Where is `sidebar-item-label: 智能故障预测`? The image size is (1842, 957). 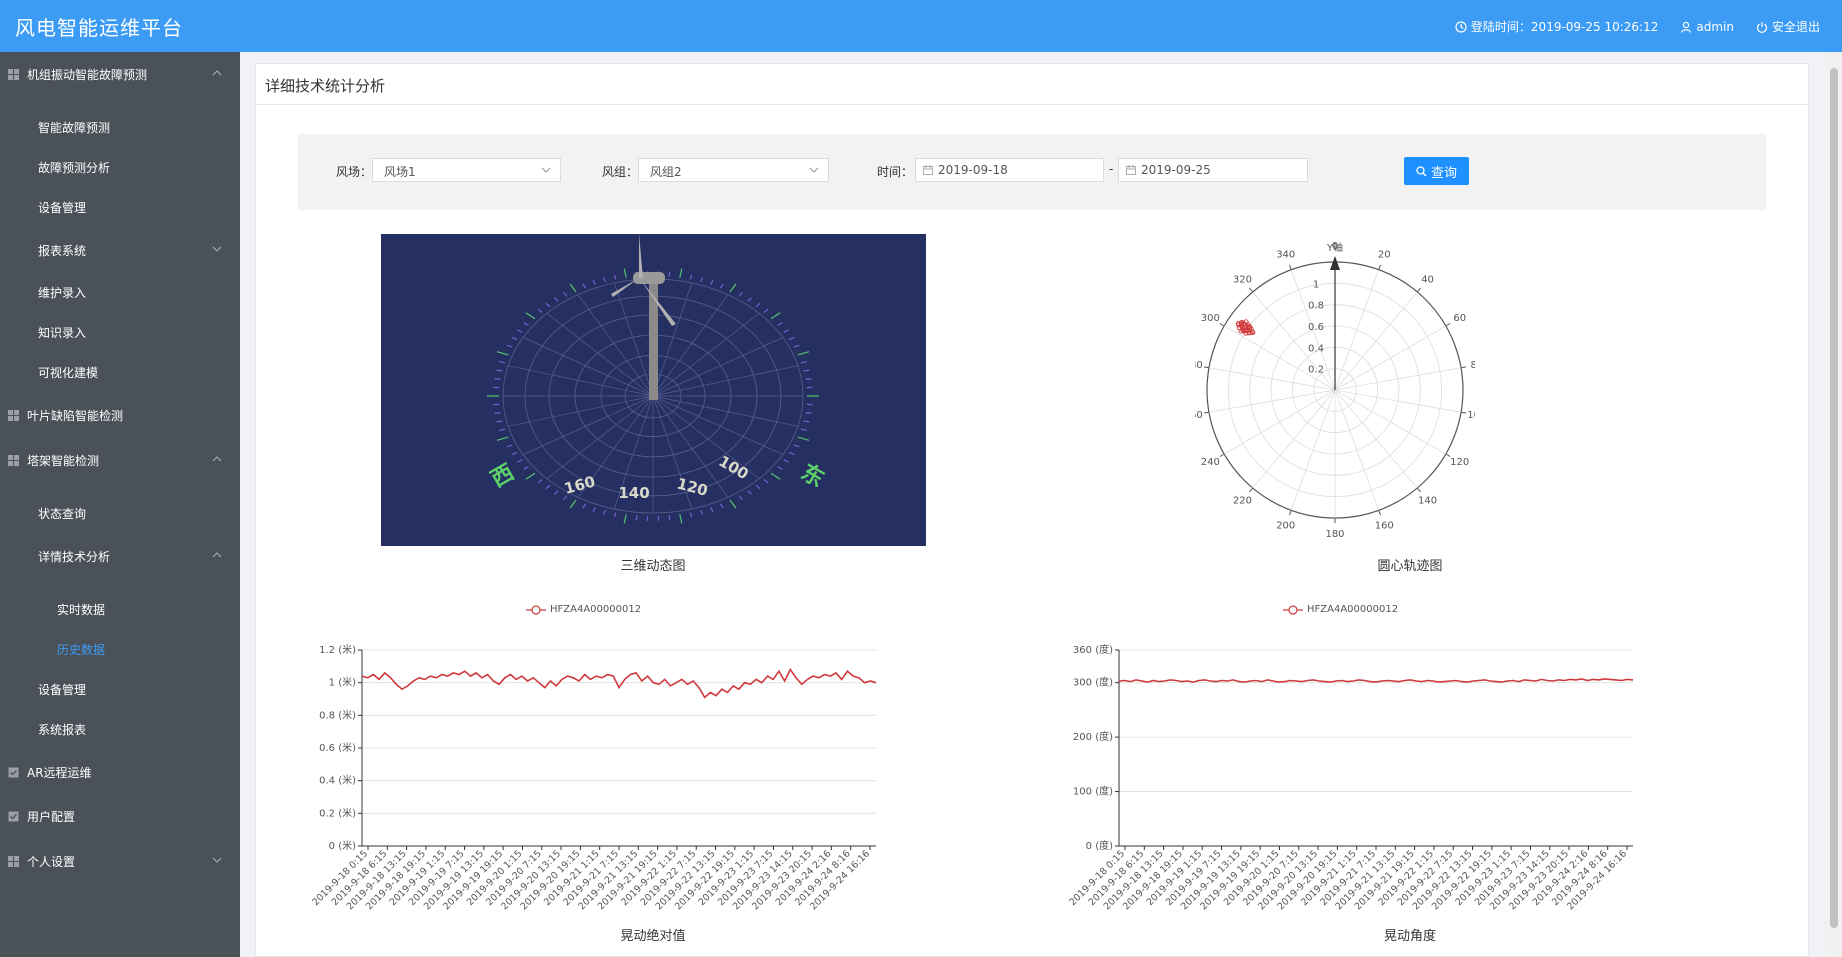 sidebar-item-label: 智能故障预测 is located at coordinates (74, 127).